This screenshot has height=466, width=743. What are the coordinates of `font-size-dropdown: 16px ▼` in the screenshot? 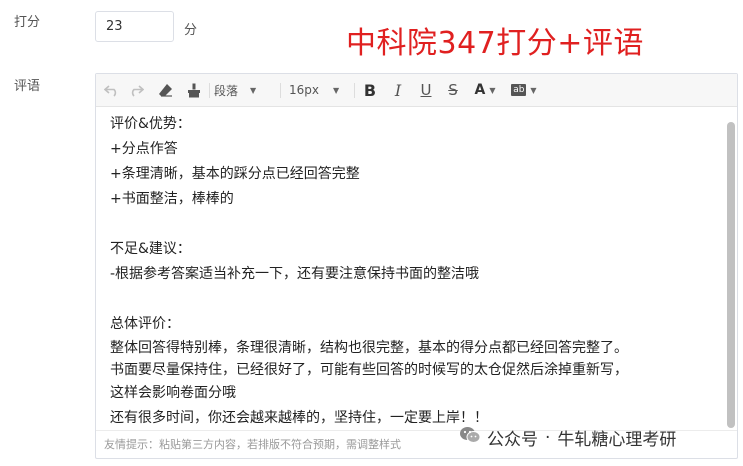 It's located at (319, 90).